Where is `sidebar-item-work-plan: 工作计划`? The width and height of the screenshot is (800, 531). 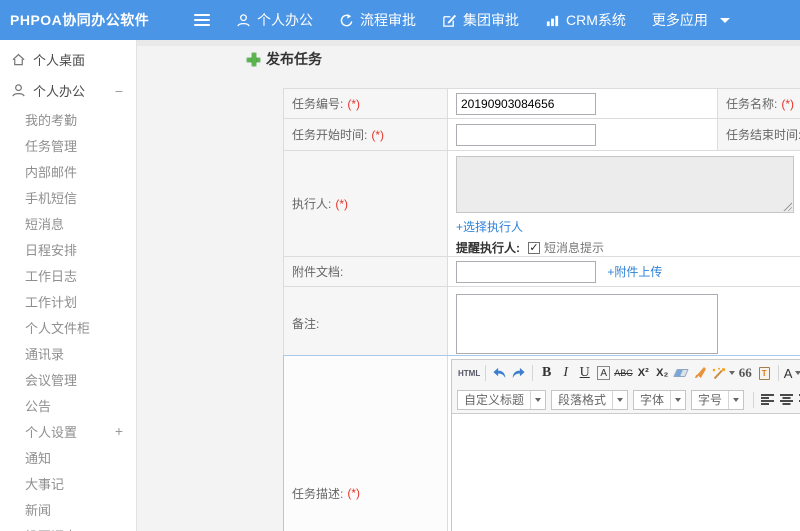
sidebar-item-work-plan: 工作计划 is located at coordinates (68, 301).